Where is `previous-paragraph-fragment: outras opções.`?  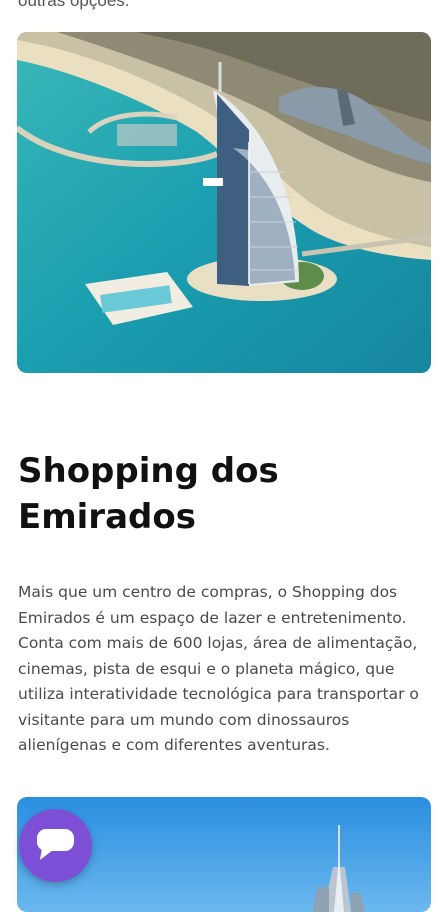
previous-paragraph-fragment: outras opções. is located at coordinates (74, 5).